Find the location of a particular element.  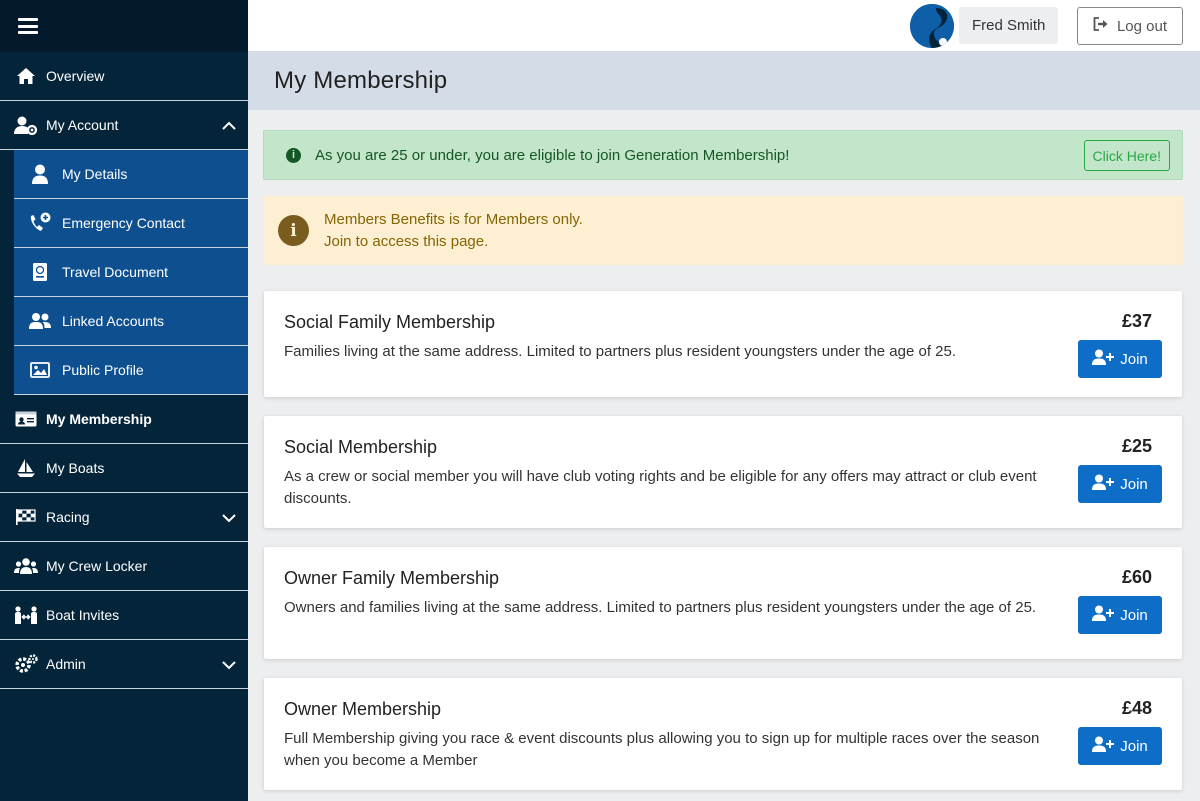

avatar is located at coordinates (932, 26).